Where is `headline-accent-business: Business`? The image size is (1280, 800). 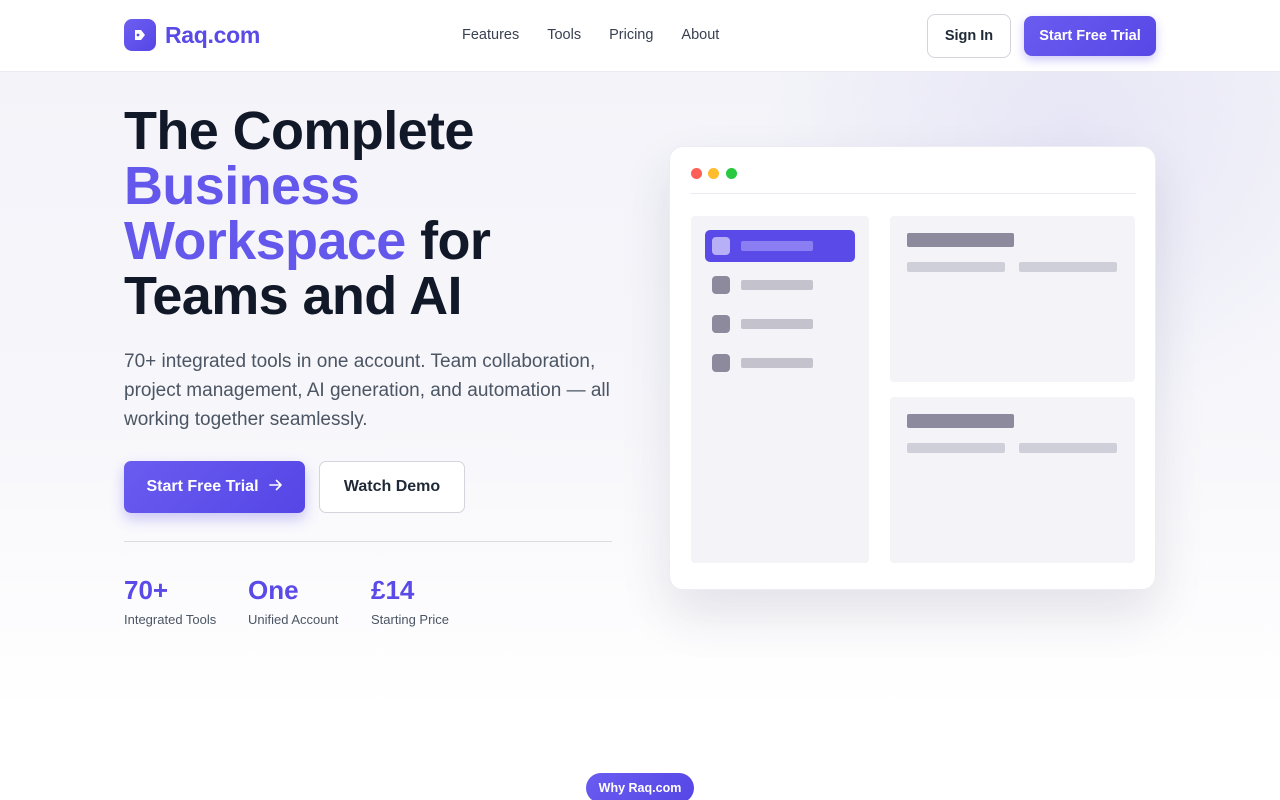 headline-accent-business: Business is located at coordinates (242, 186).